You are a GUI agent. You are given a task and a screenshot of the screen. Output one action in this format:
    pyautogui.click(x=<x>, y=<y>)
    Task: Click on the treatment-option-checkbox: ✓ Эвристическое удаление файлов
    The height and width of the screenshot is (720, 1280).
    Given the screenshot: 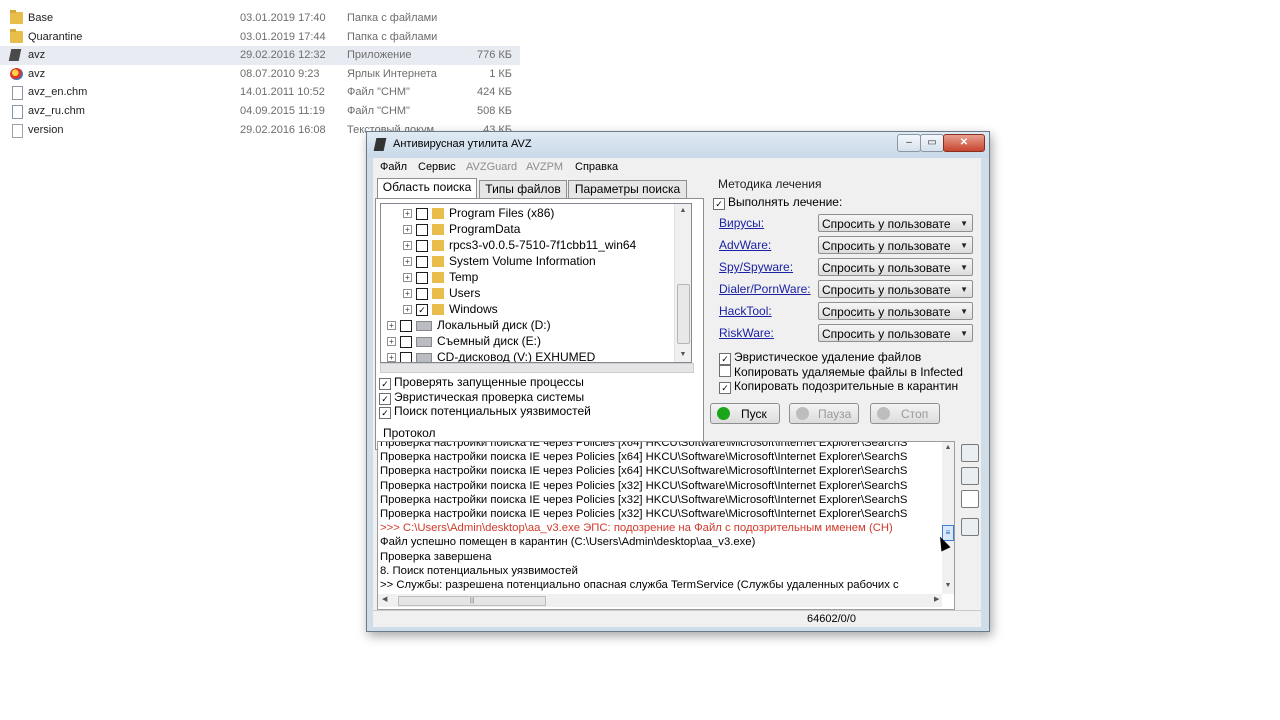 What is the action you would take?
    pyautogui.click(x=820, y=357)
    